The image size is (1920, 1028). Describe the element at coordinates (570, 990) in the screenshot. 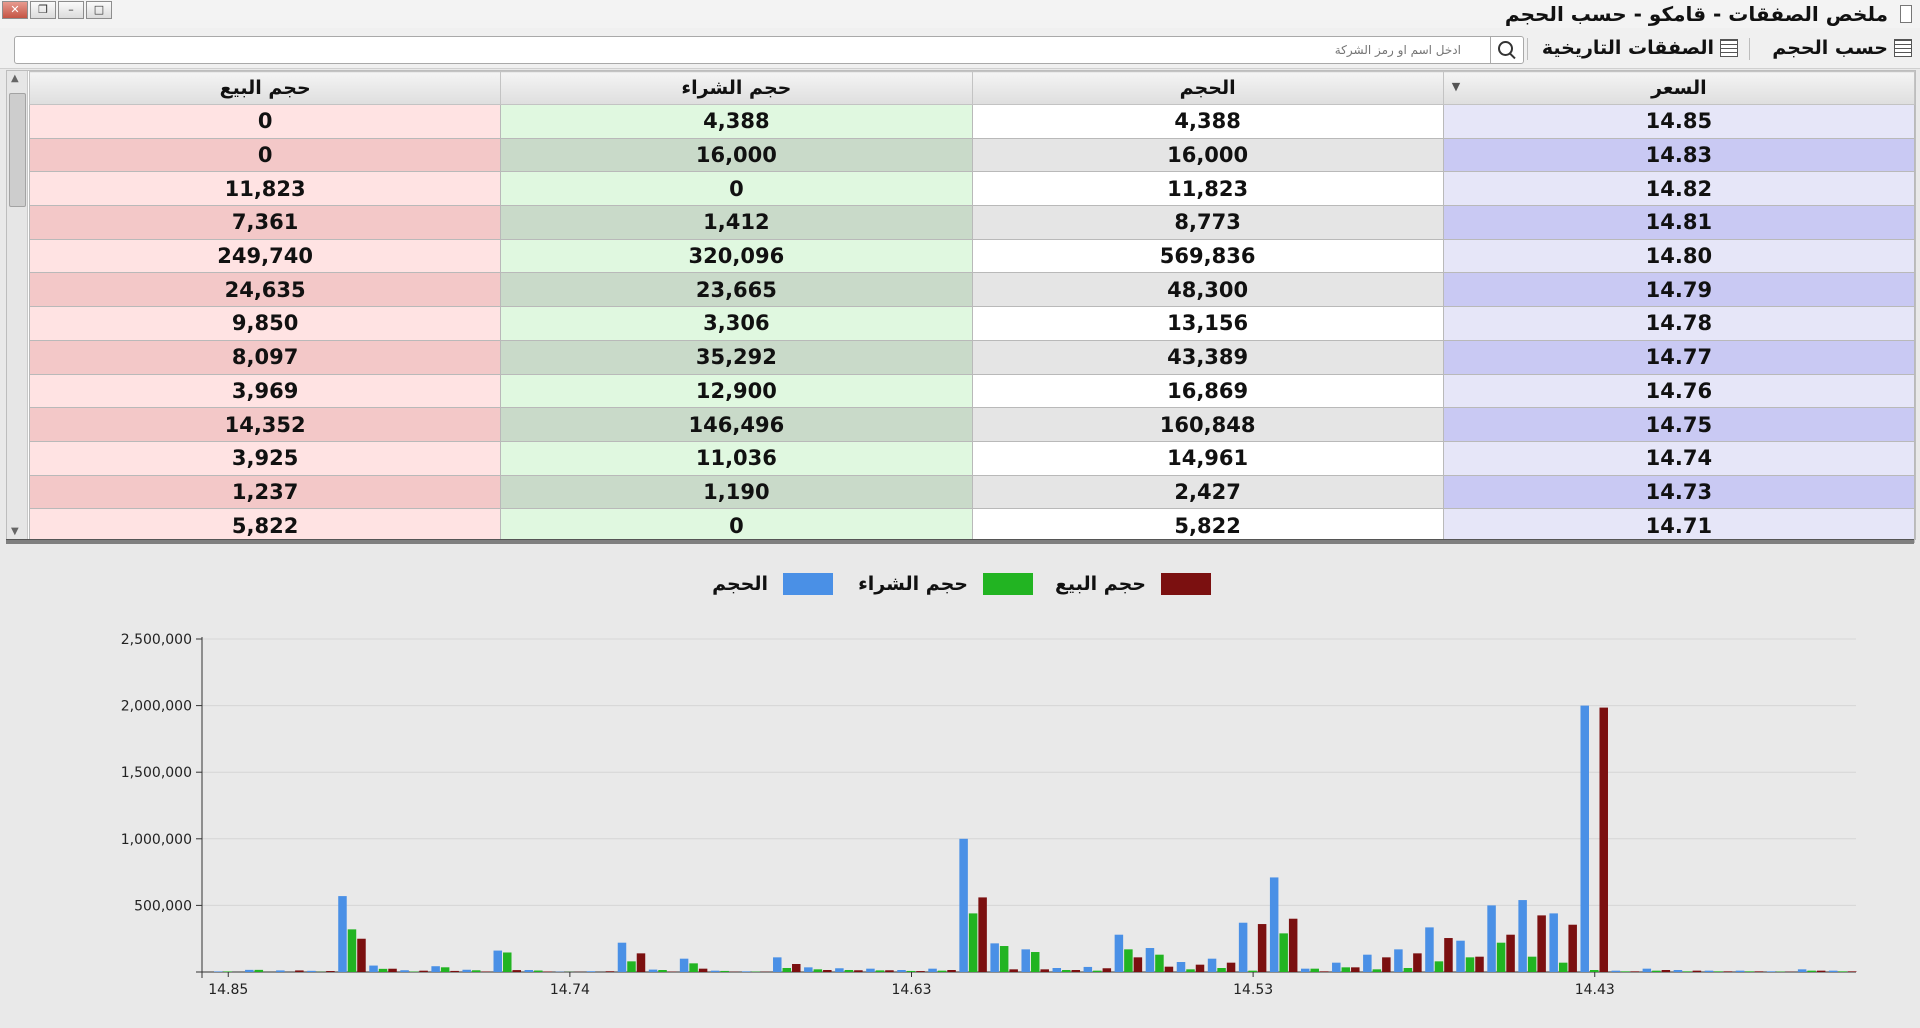

I see `x-tick-label: 14.74` at that location.